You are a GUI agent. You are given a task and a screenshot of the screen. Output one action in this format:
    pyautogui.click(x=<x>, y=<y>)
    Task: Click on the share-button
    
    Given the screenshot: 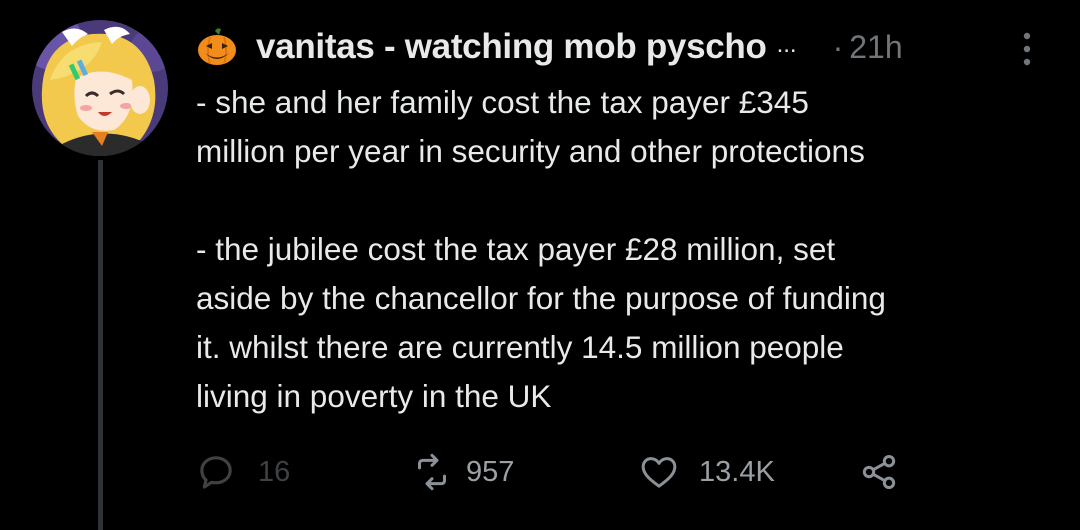 What is the action you would take?
    pyautogui.click(x=879, y=472)
    